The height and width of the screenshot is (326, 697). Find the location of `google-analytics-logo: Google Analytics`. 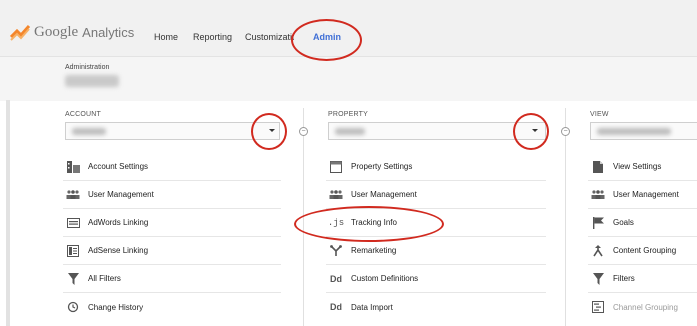

google-analytics-logo: Google Analytics is located at coordinates (72, 32).